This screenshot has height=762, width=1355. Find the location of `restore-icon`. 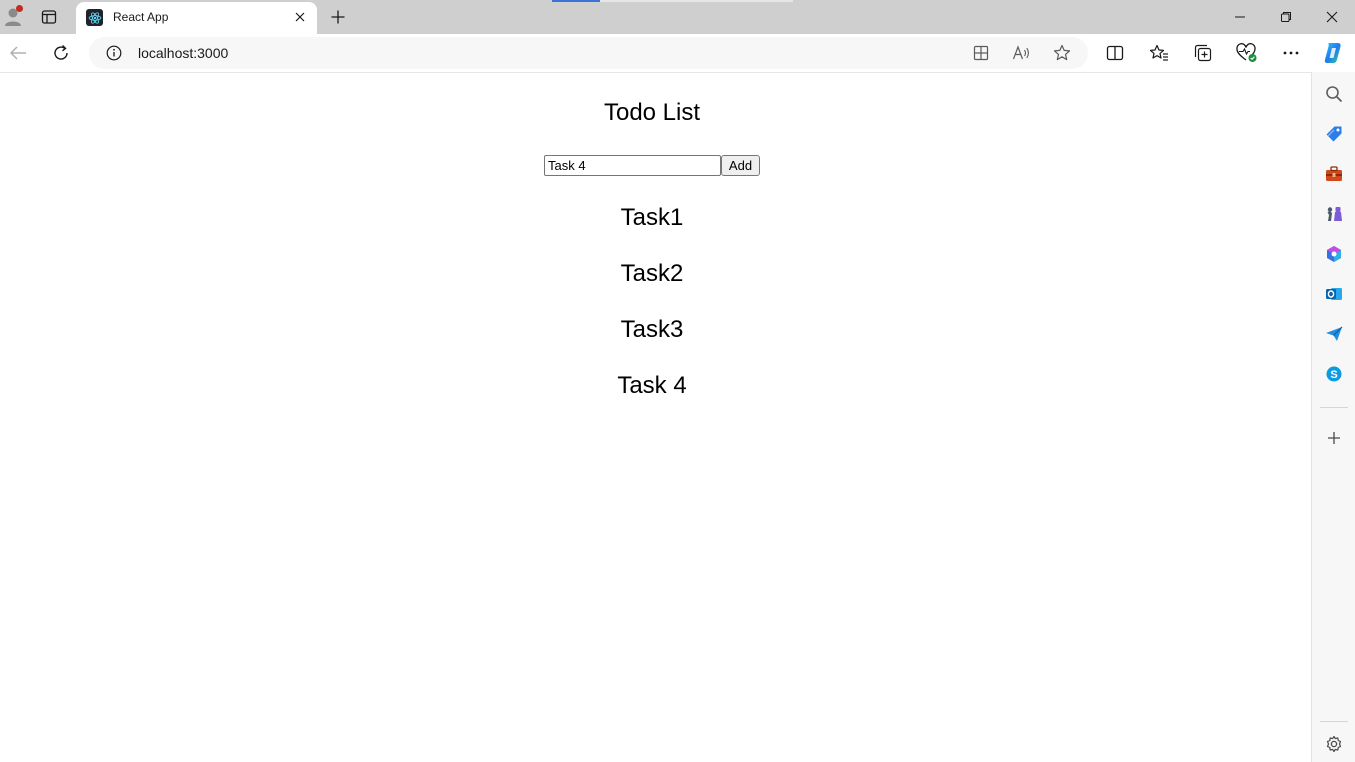

restore-icon is located at coordinates (1286, 17).